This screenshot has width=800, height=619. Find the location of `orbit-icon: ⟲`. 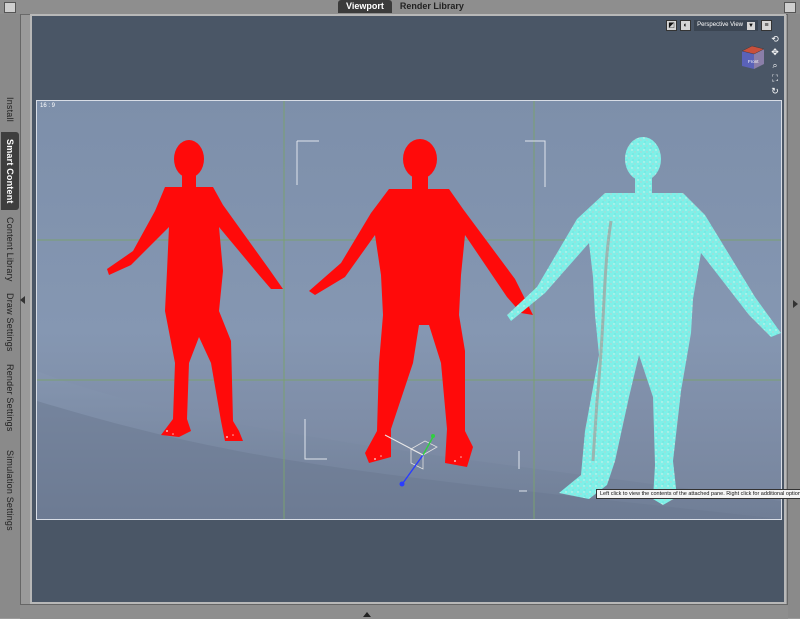

orbit-icon: ⟲ is located at coordinates (775, 39).